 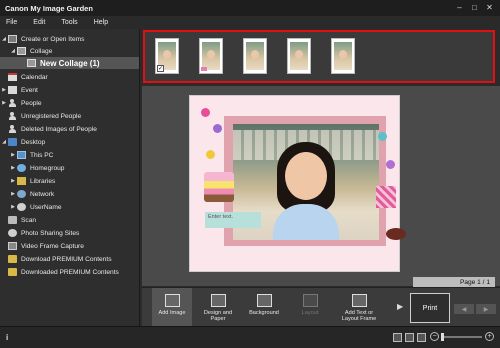 What do you see at coordinates (218, 316) in the screenshot?
I see `design-paper-label: Design and Paper` at bounding box center [218, 316].